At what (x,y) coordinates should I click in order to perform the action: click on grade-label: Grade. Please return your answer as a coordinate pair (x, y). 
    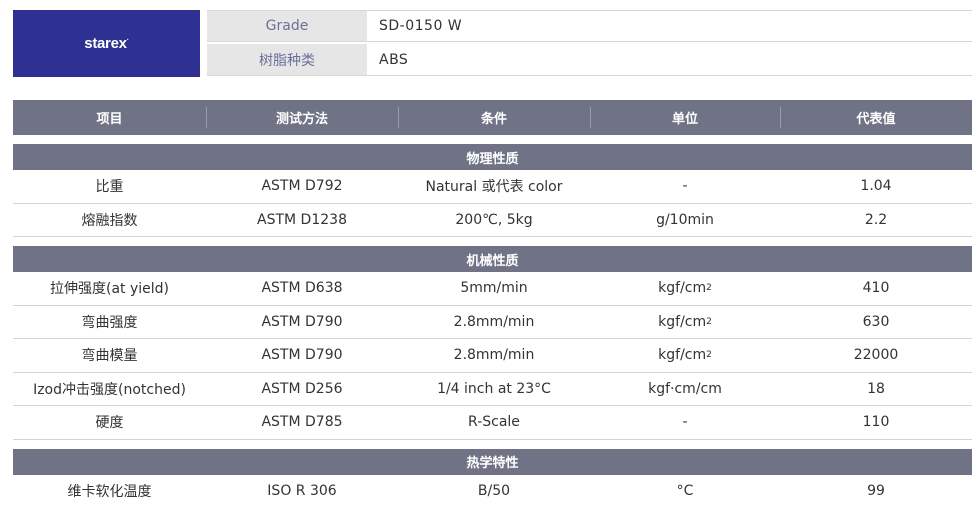
    Looking at the image, I should click on (287, 26).